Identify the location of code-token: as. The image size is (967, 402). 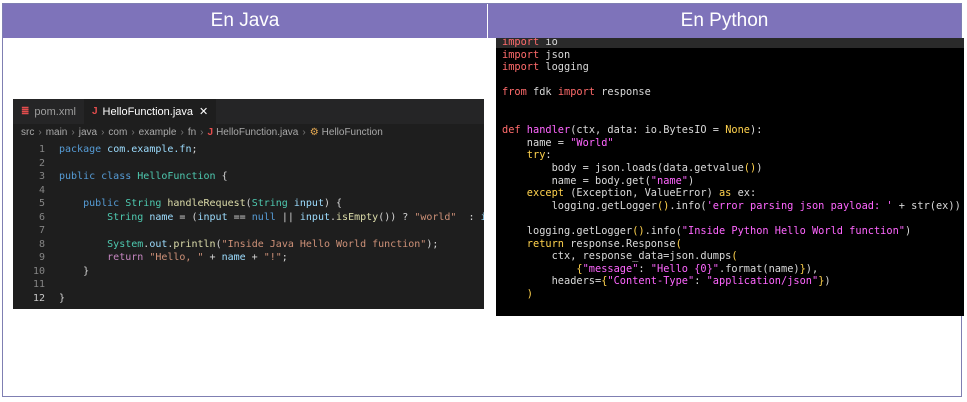
(725, 193).